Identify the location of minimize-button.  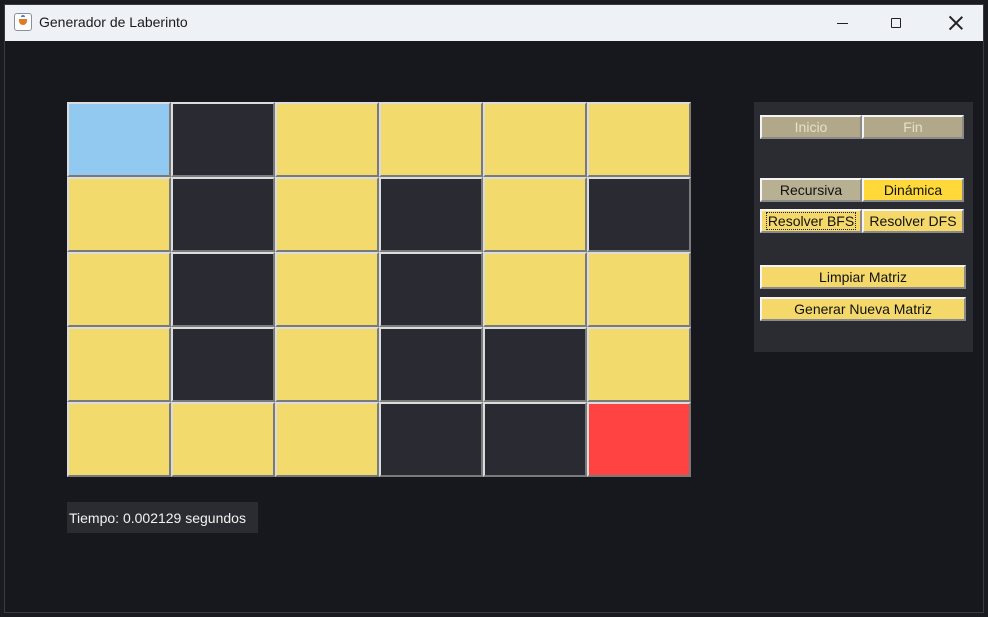
(842, 23).